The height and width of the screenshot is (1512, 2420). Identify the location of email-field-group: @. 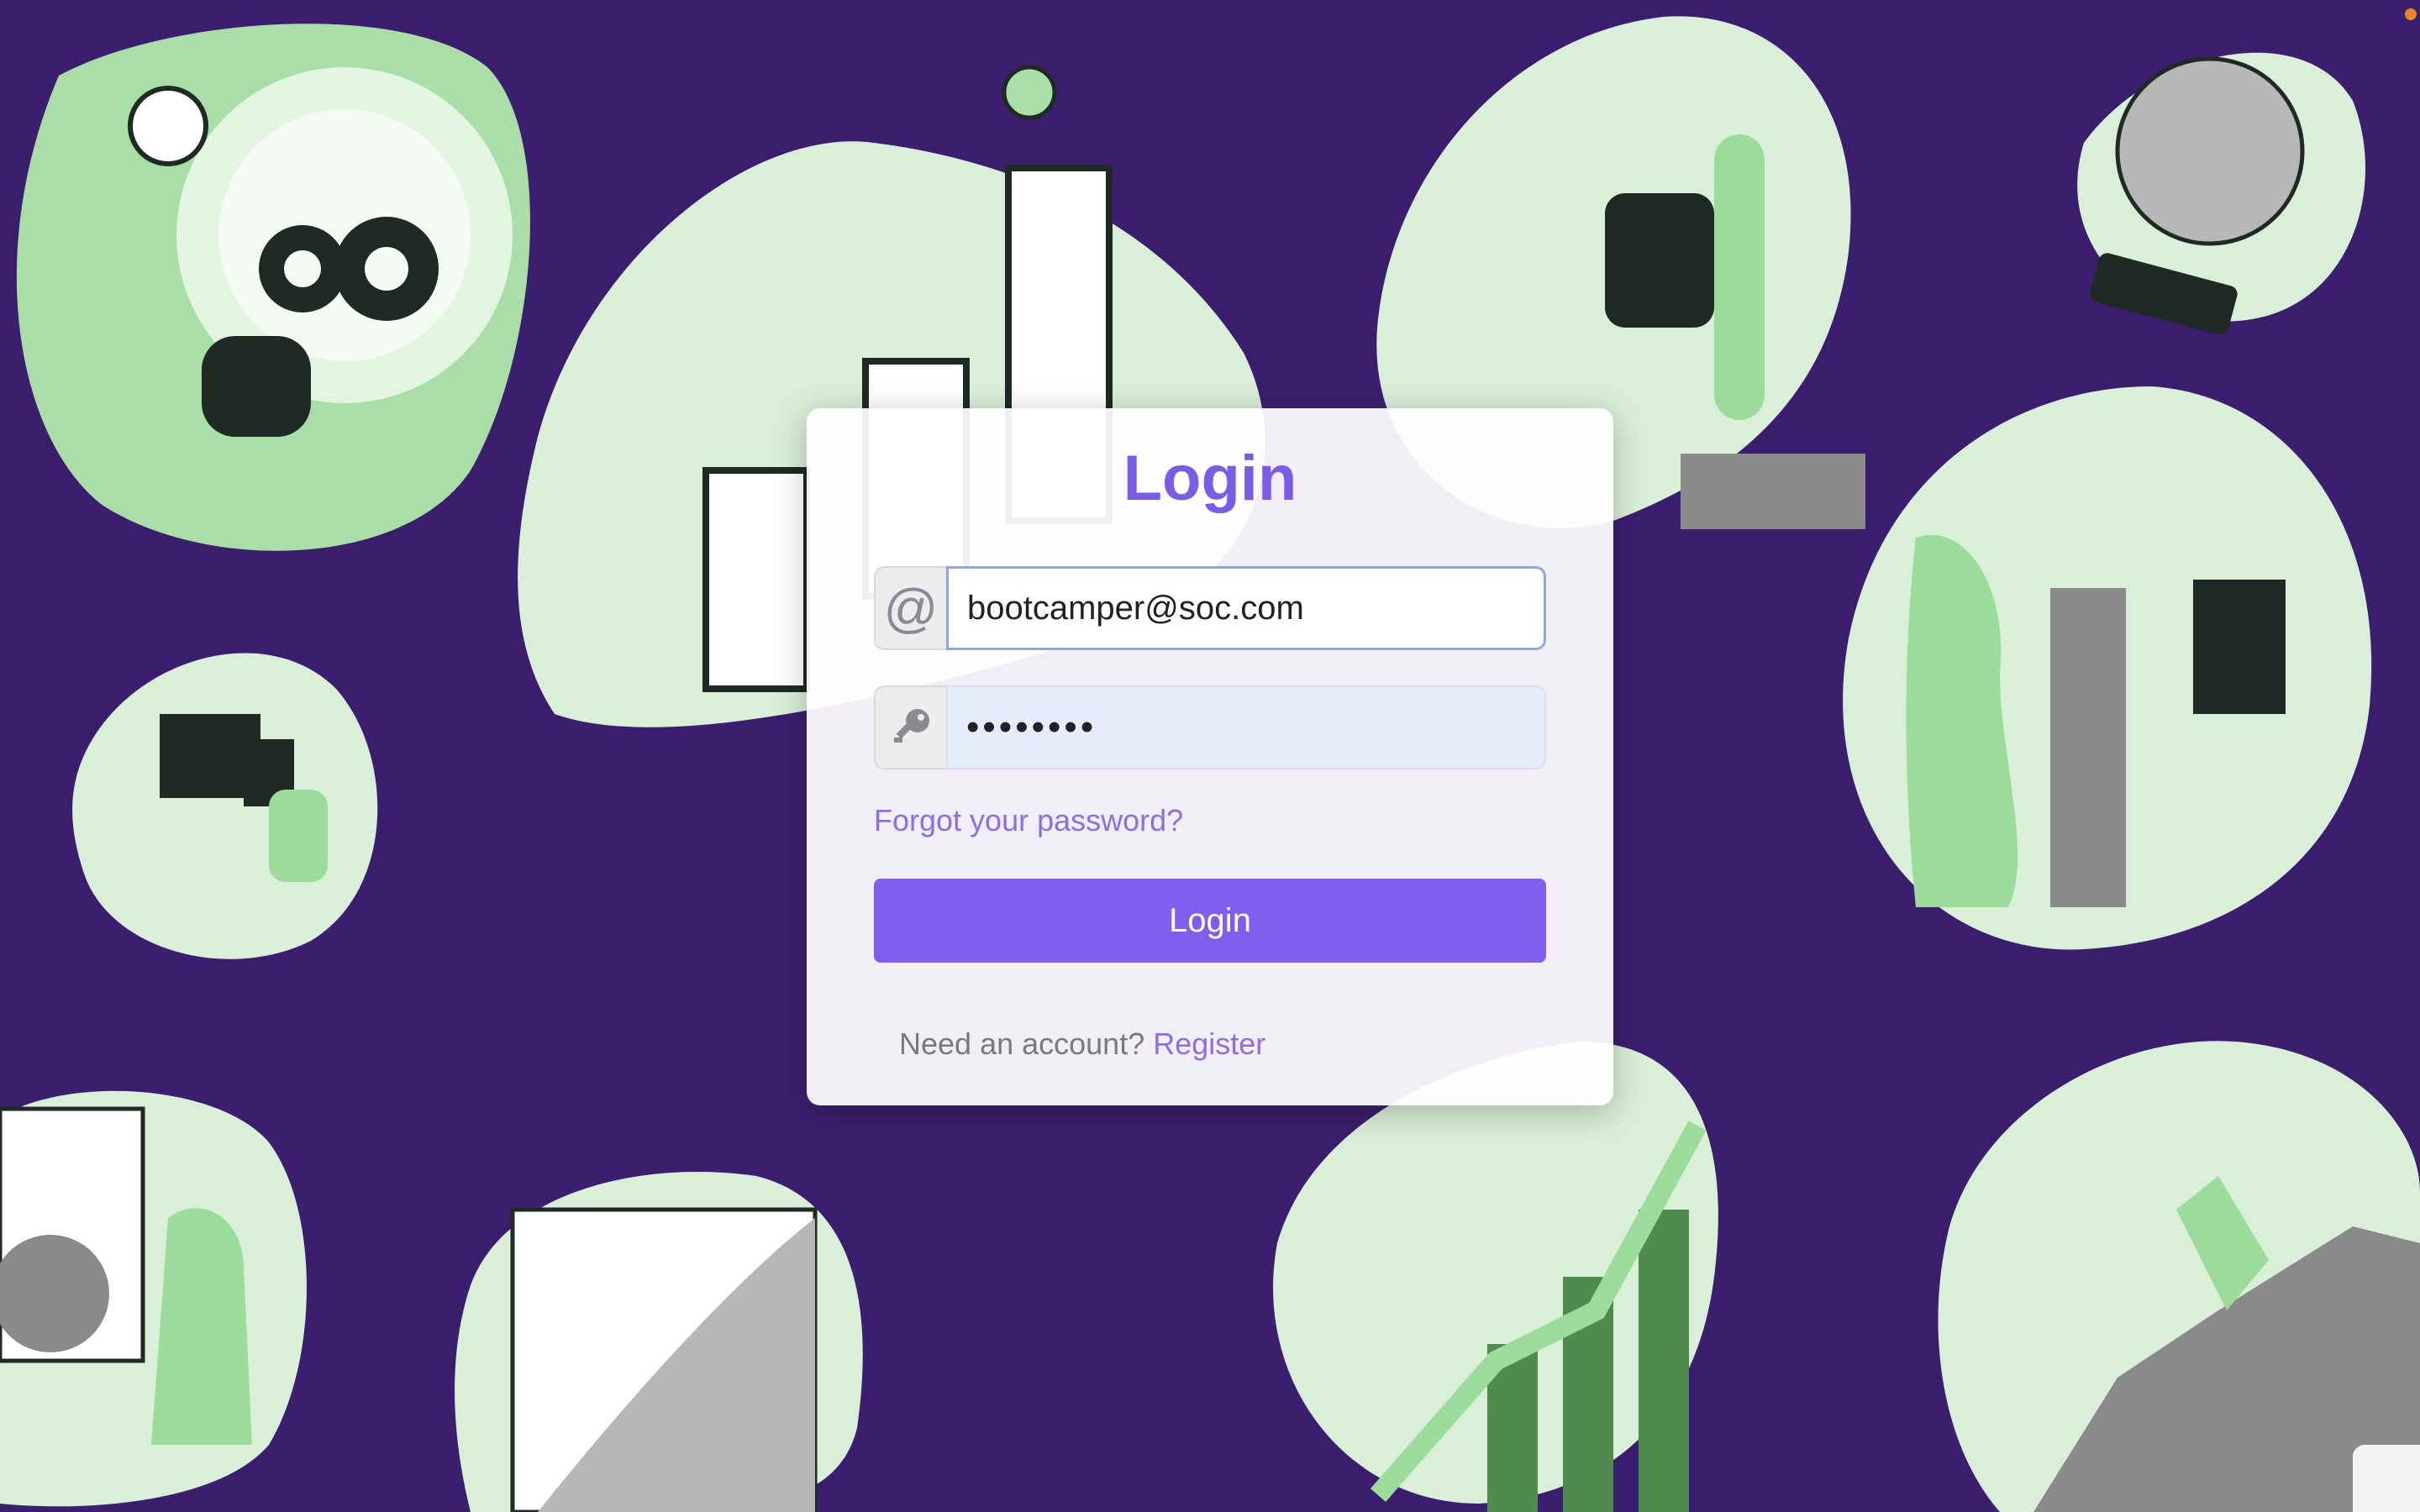
(1210, 608).